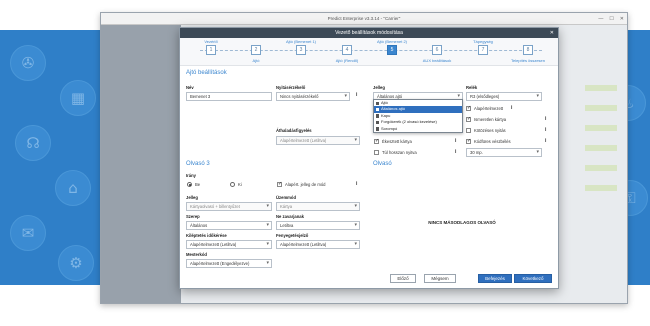  What do you see at coordinates (545, 141) in the screenshot?
I see `code-alarm-info-icon: i` at bounding box center [545, 141].